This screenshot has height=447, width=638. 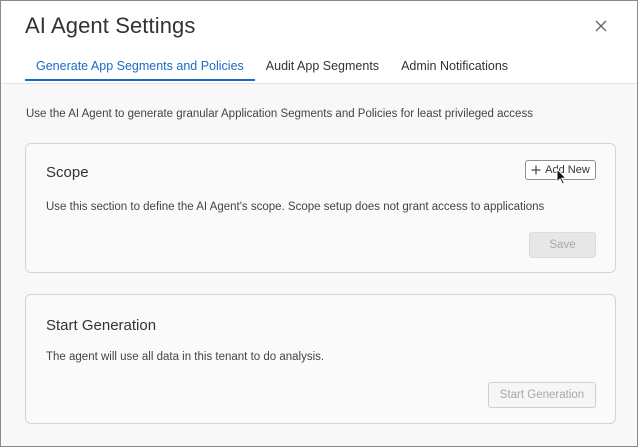 What do you see at coordinates (536, 170) in the screenshot?
I see `plus-icon` at bounding box center [536, 170].